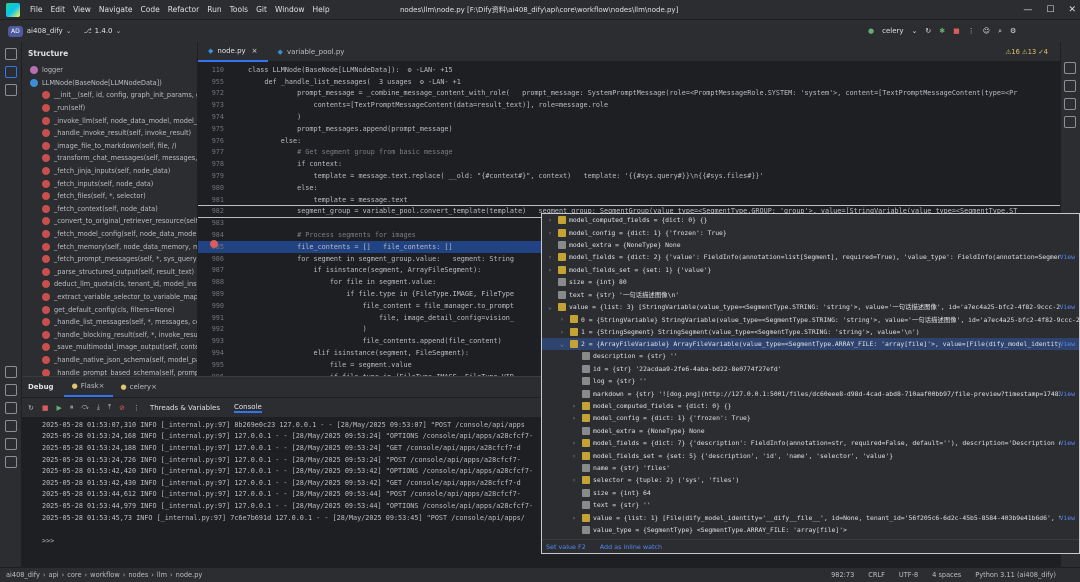  I want to click on resume-icon: ▶, so click(59, 408).